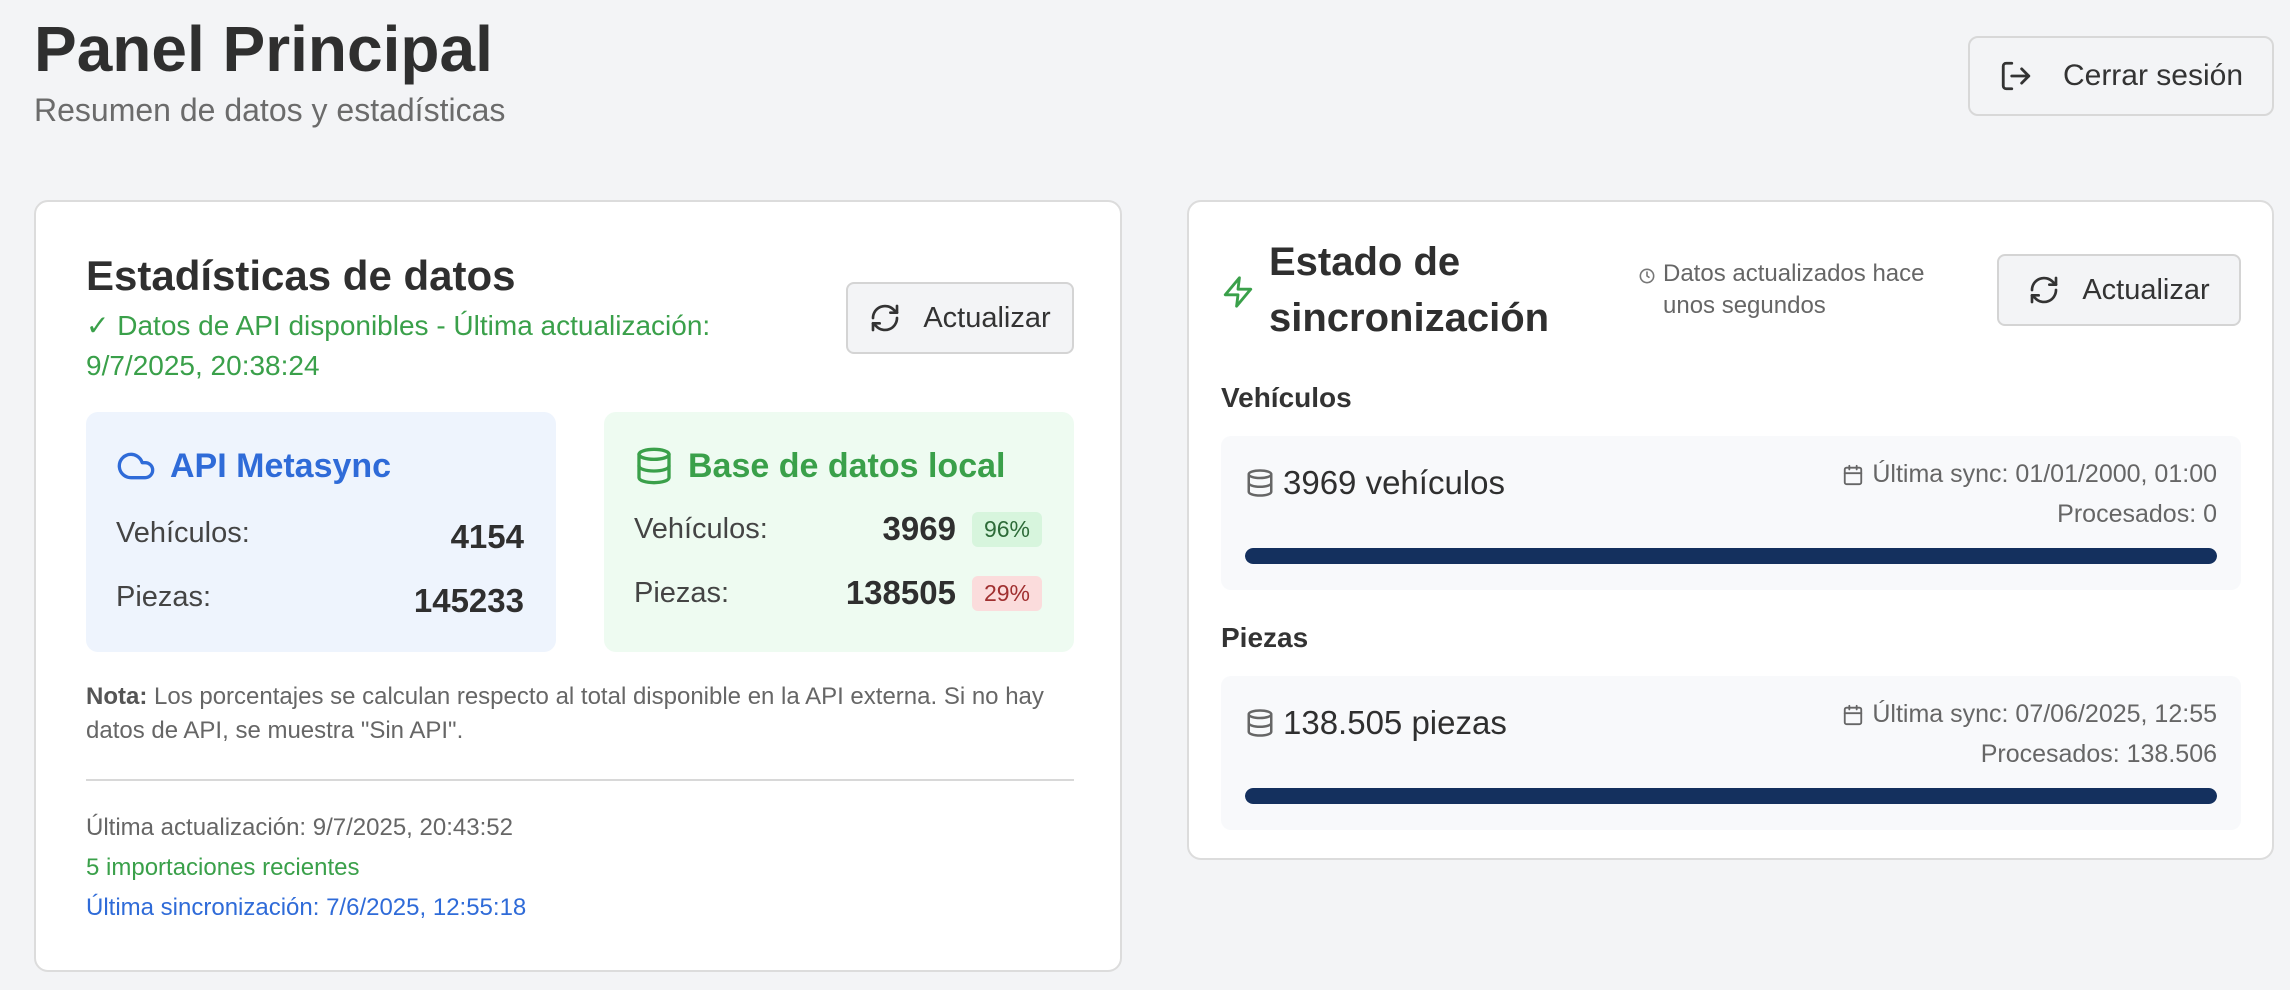 This screenshot has height=990, width=2290. Describe the element at coordinates (2137, 514) in the screenshot. I see `vehicles-processed: Procesados: 0` at that location.